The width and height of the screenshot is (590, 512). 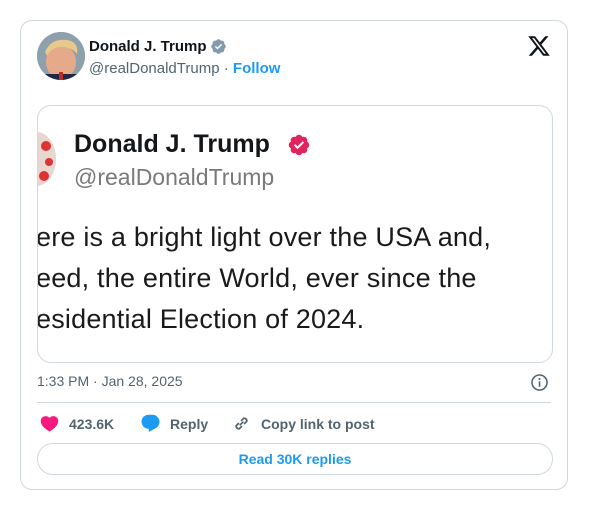 What do you see at coordinates (257, 68) in the screenshot?
I see `follow-link: Follow` at bounding box center [257, 68].